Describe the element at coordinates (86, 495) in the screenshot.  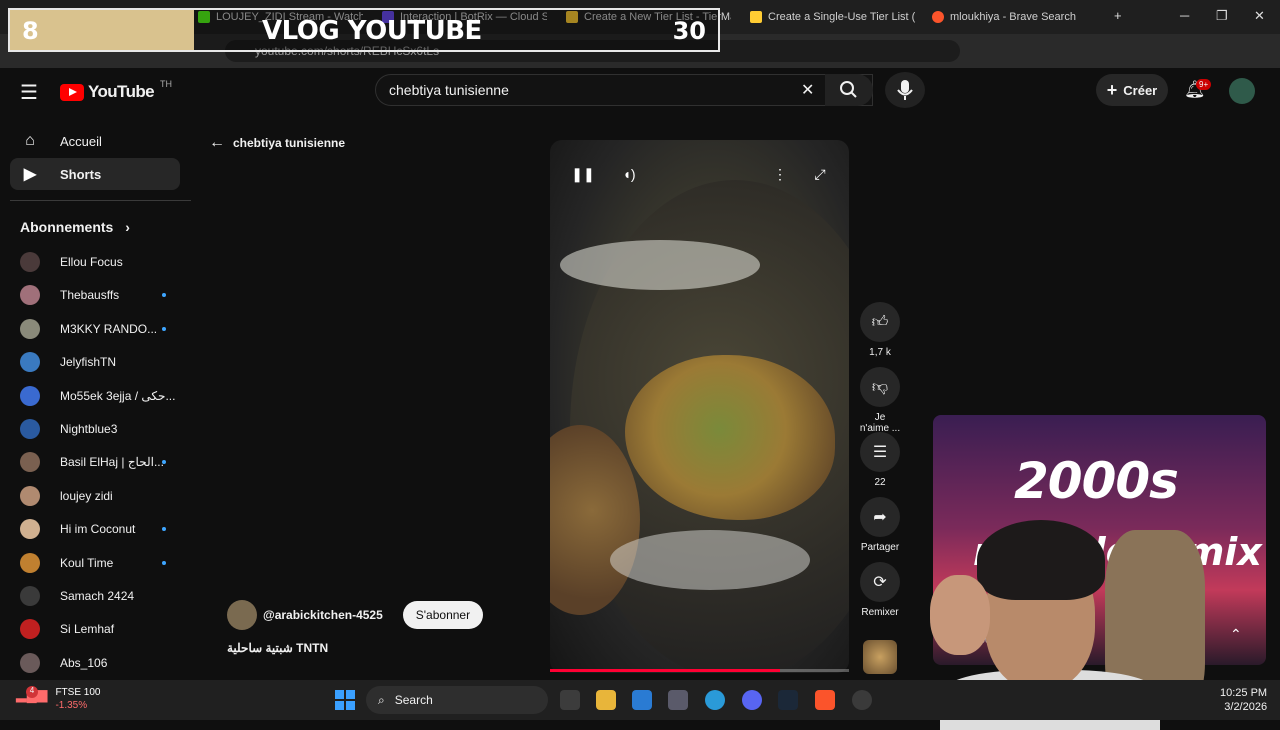
I see `subscription-name: loujey zidi` at that location.